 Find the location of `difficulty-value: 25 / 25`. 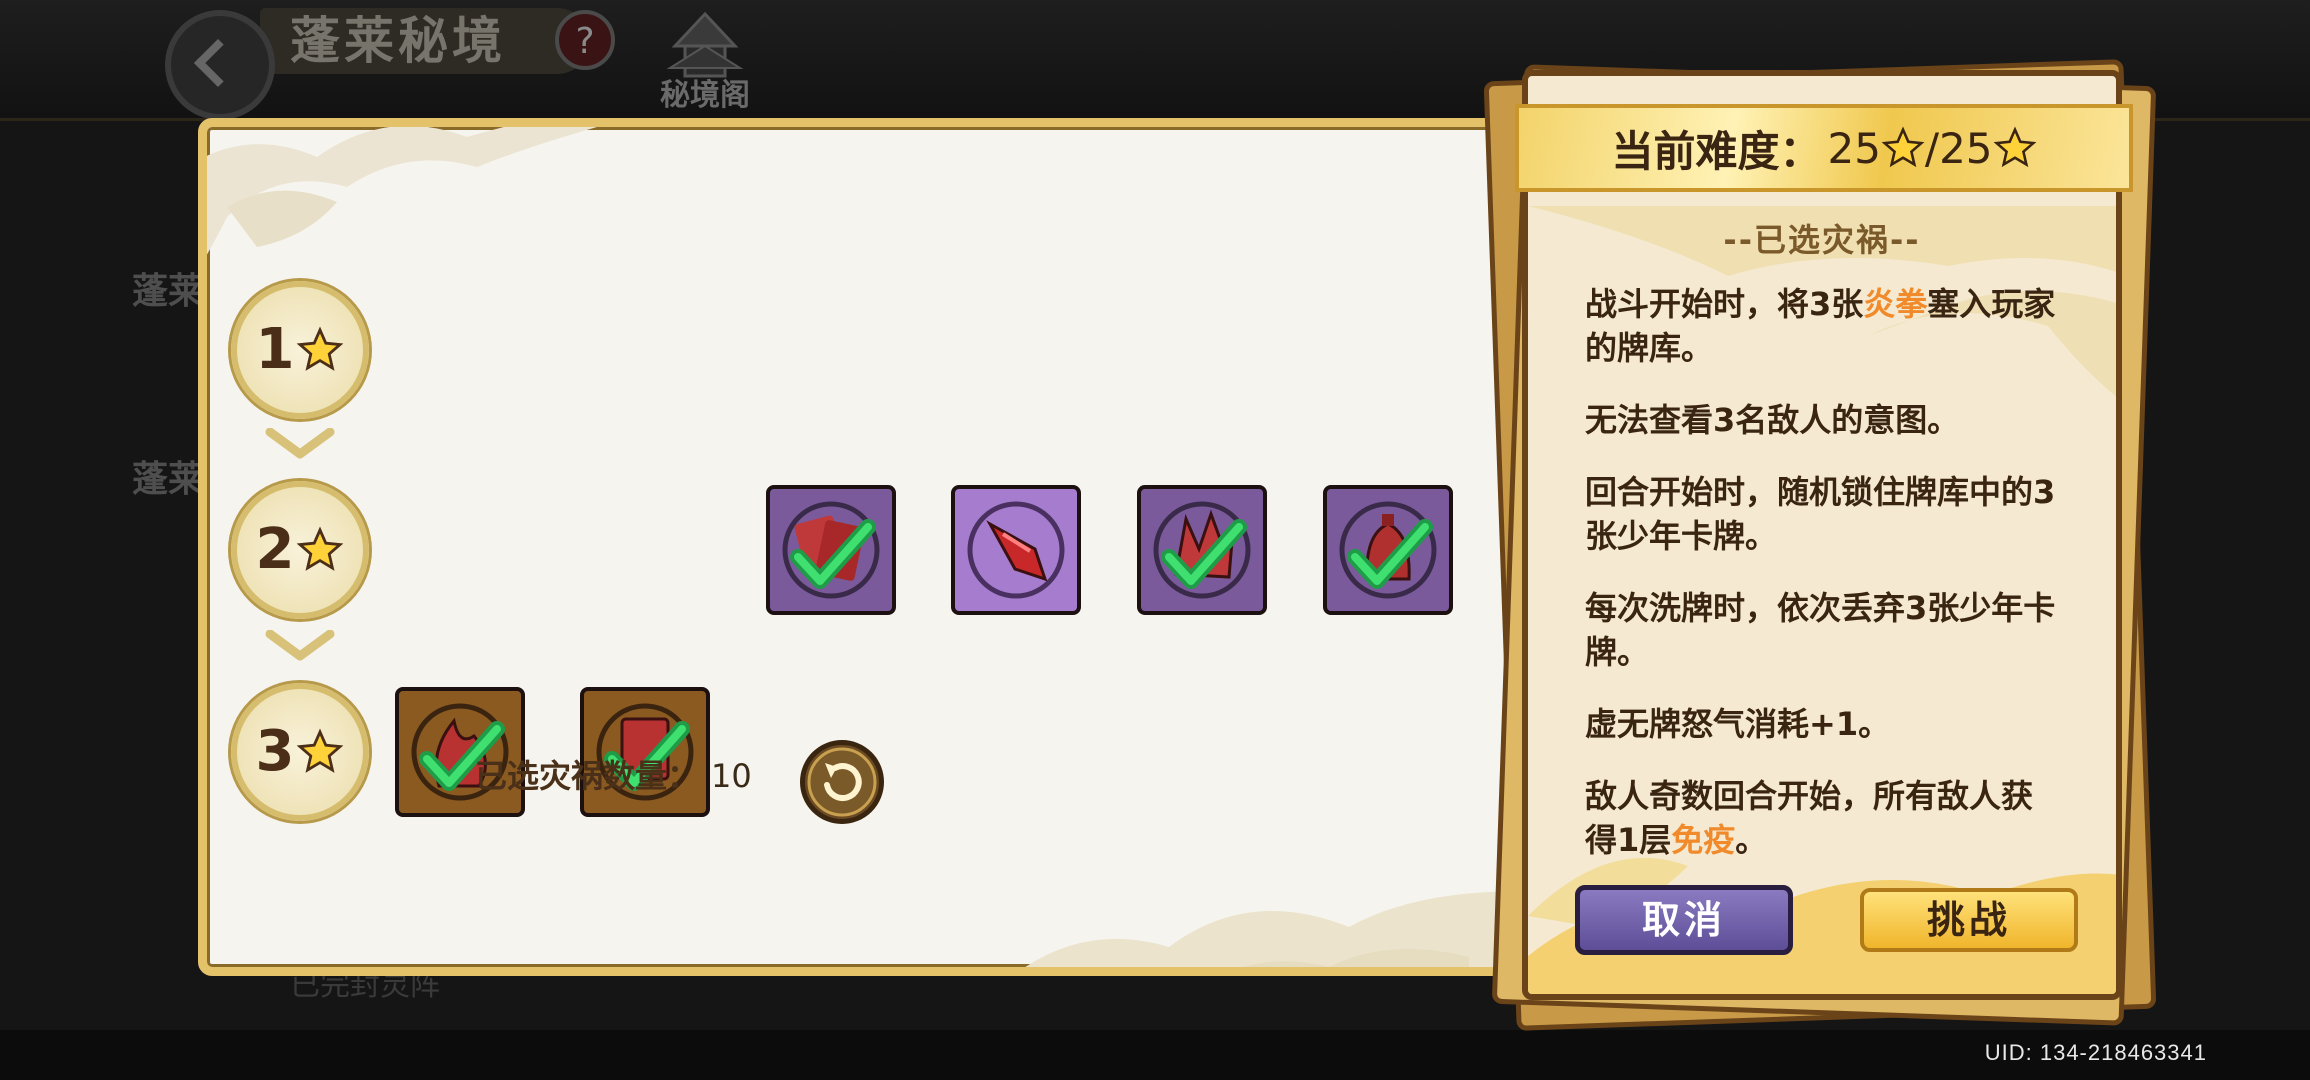

difficulty-value: 25 / 25 is located at coordinates (1931, 148).